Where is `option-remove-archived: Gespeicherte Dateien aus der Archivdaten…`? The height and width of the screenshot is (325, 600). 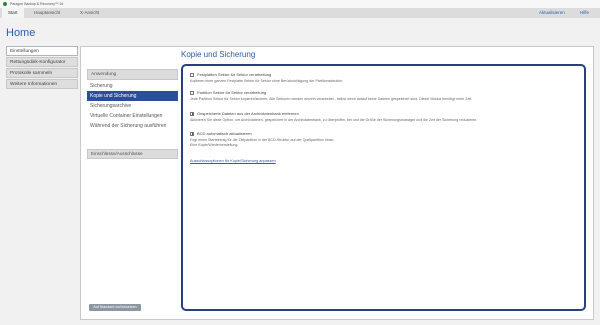 option-remove-archived: Gespeicherte Dateien aus der Archivdaten… is located at coordinates (244, 113).